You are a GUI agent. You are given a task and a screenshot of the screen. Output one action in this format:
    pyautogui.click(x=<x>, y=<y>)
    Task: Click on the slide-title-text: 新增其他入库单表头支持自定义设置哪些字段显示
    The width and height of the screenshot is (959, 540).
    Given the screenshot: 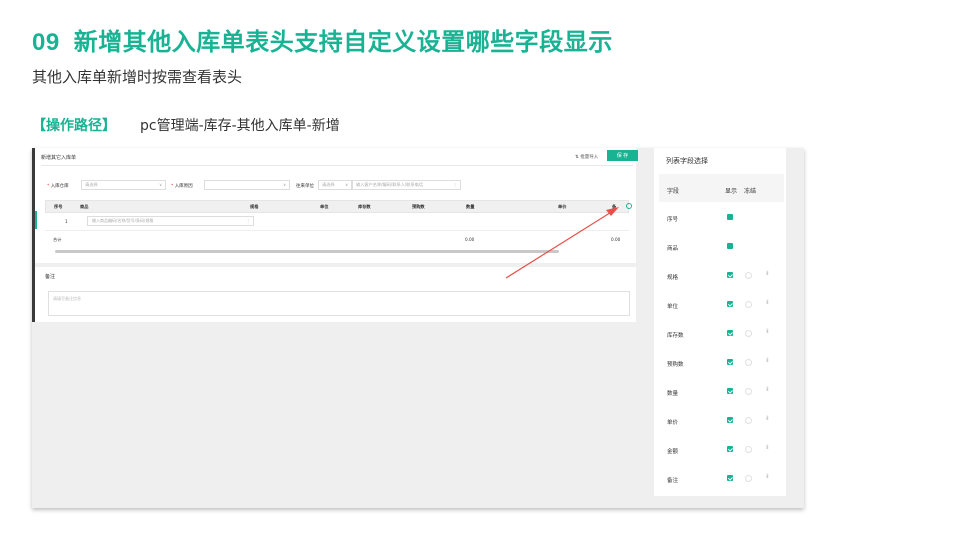 What is the action you would take?
    pyautogui.click(x=343, y=42)
    